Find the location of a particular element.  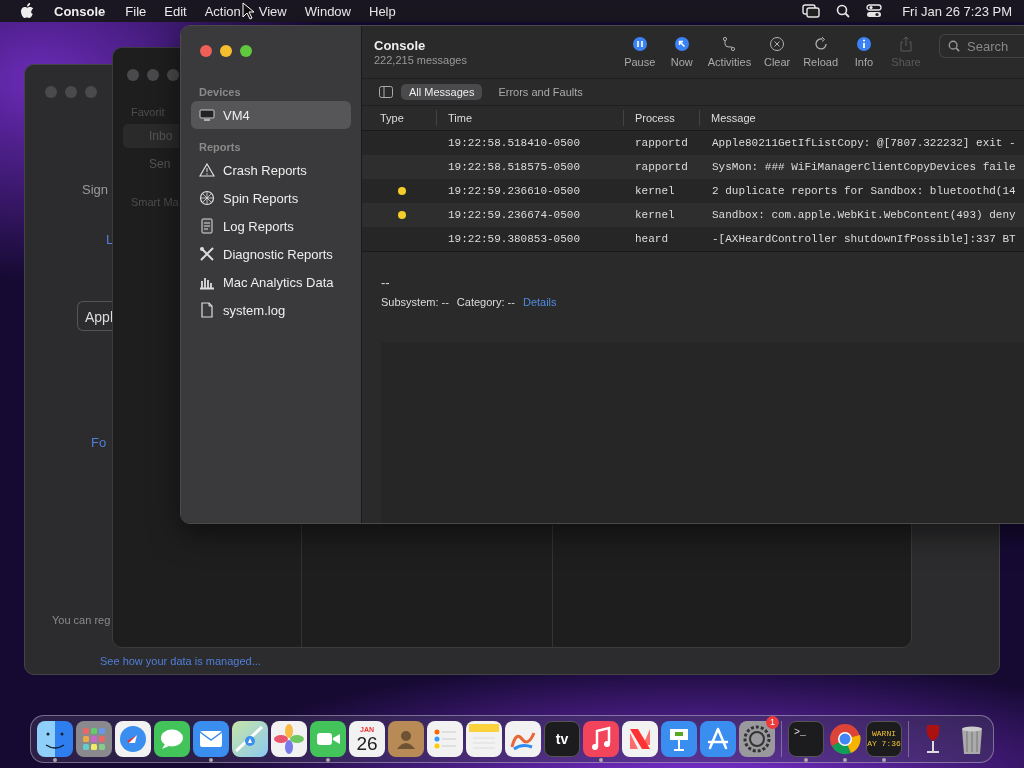

table-cell-text: 19:22:59.236610-0500 is located at coordinates (514, 191).